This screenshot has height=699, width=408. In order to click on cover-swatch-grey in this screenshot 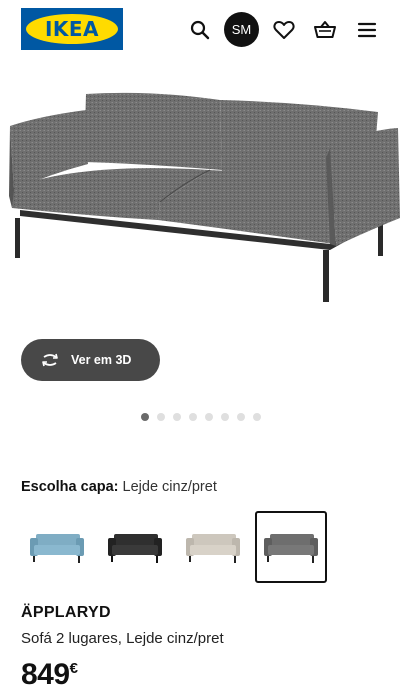, I will do `click(291, 547)`.